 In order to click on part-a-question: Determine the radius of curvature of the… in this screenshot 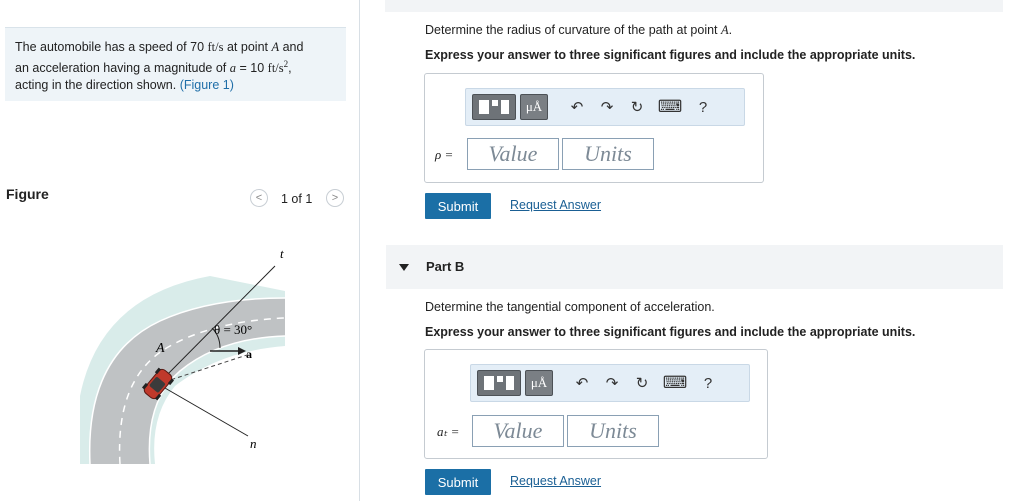, I will do `click(578, 30)`.